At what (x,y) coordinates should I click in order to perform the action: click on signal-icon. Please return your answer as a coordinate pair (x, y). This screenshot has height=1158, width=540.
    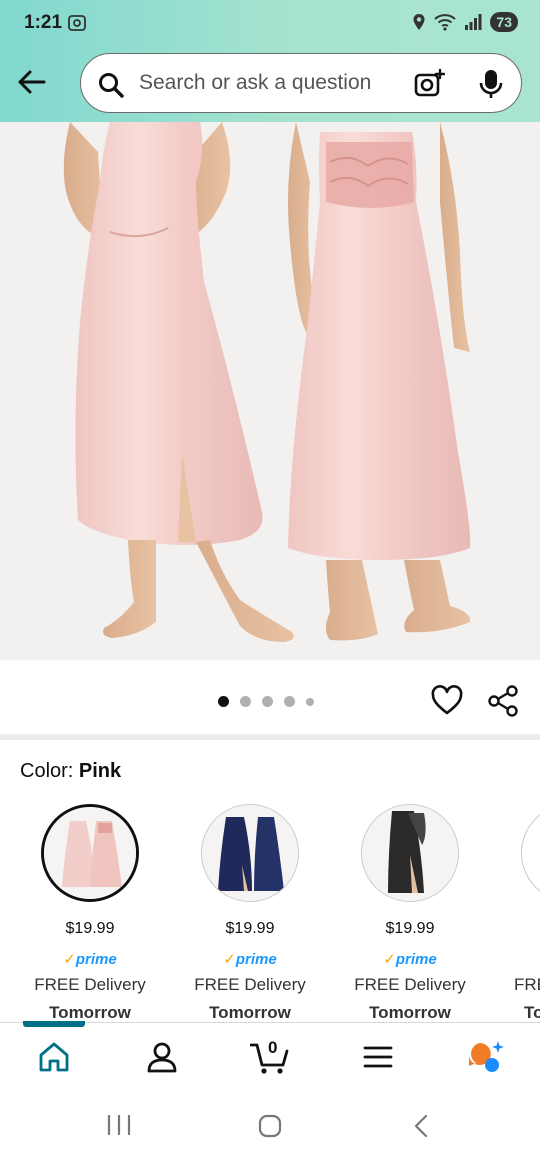
    Looking at the image, I should click on (473, 22).